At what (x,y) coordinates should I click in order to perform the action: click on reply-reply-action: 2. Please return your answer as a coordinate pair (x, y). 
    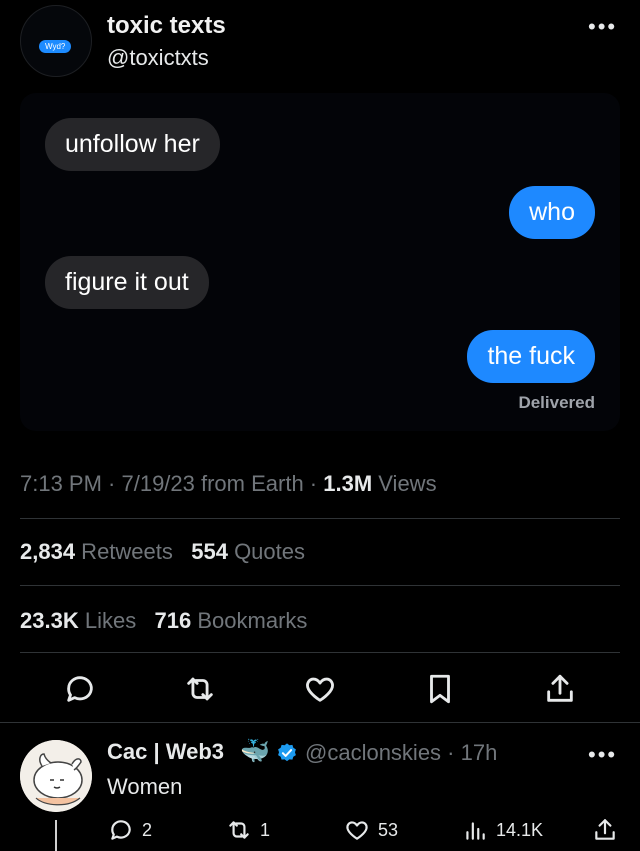
    Looking at the image, I should click on (130, 830).